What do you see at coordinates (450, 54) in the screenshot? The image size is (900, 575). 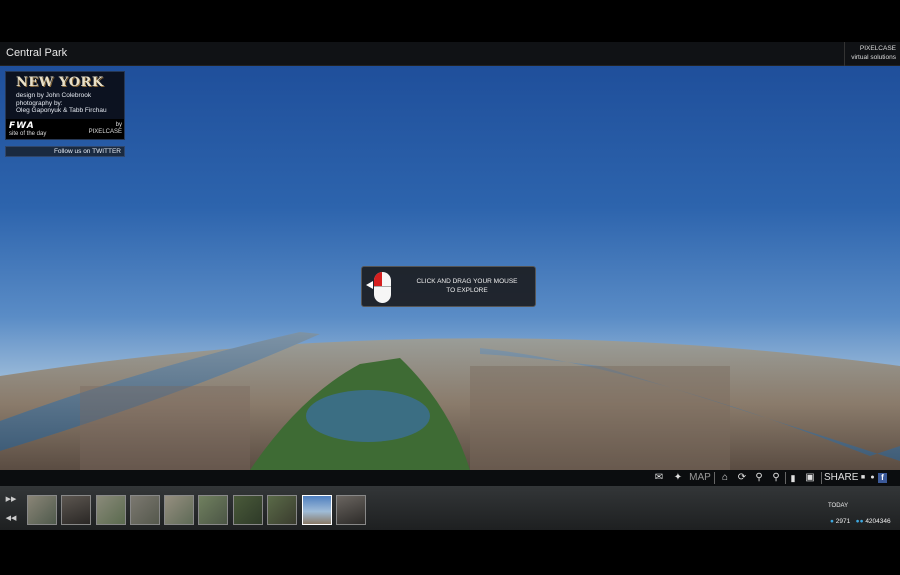 I see `title-bar: Central Park PIXELCASE virtual solutions` at bounding box center [450, 54].